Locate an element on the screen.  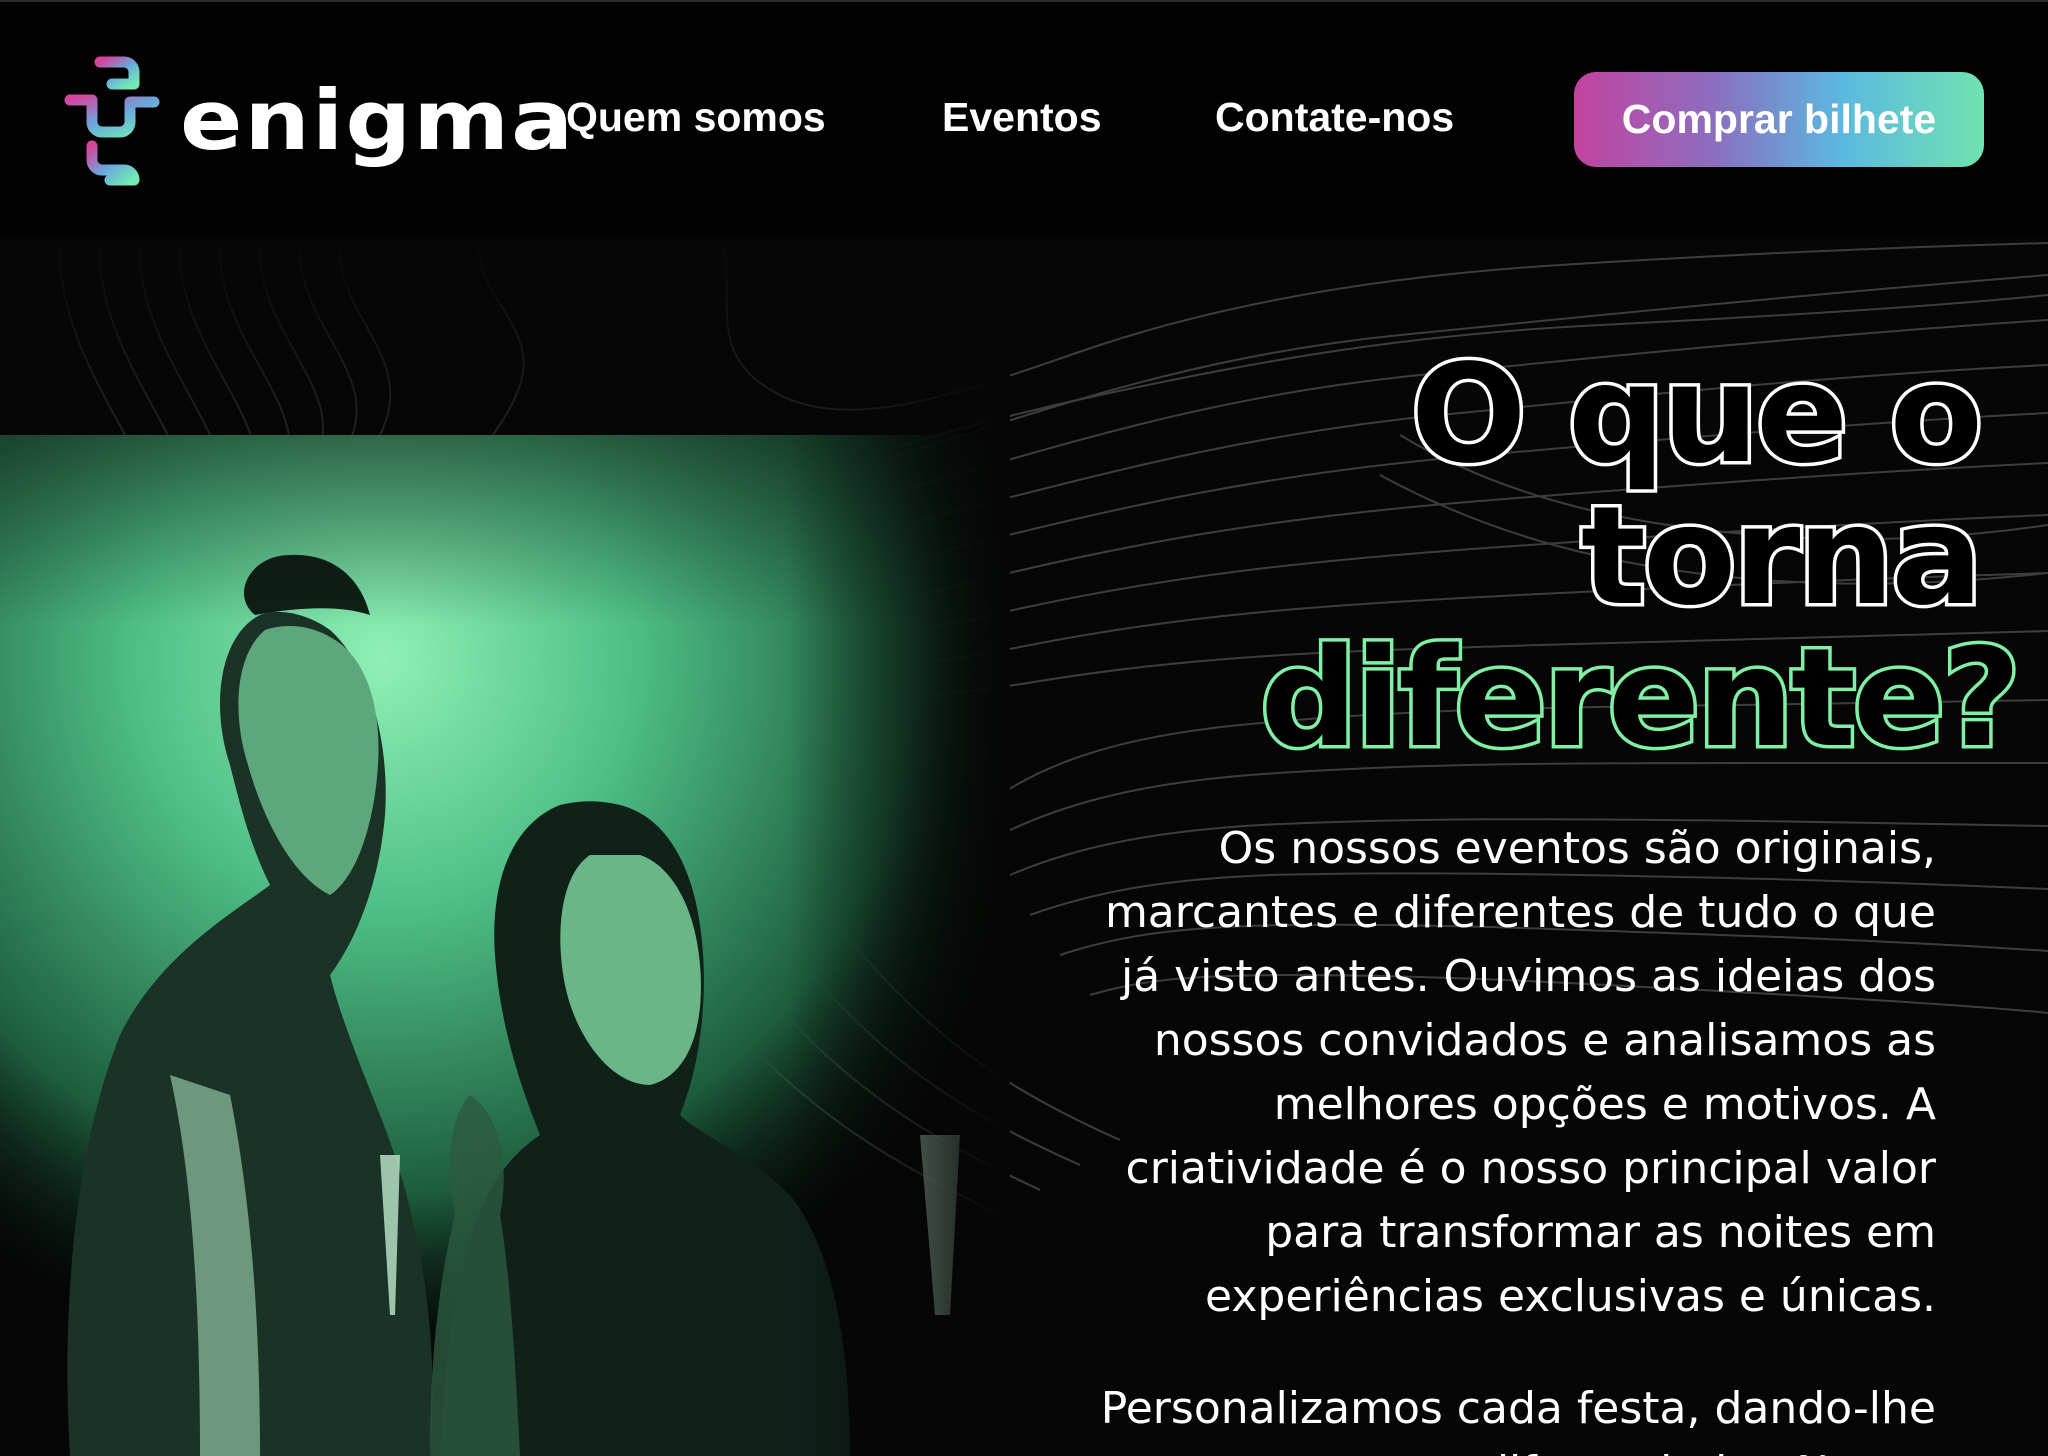
logo: enigma is located at coordinates (318, 121).